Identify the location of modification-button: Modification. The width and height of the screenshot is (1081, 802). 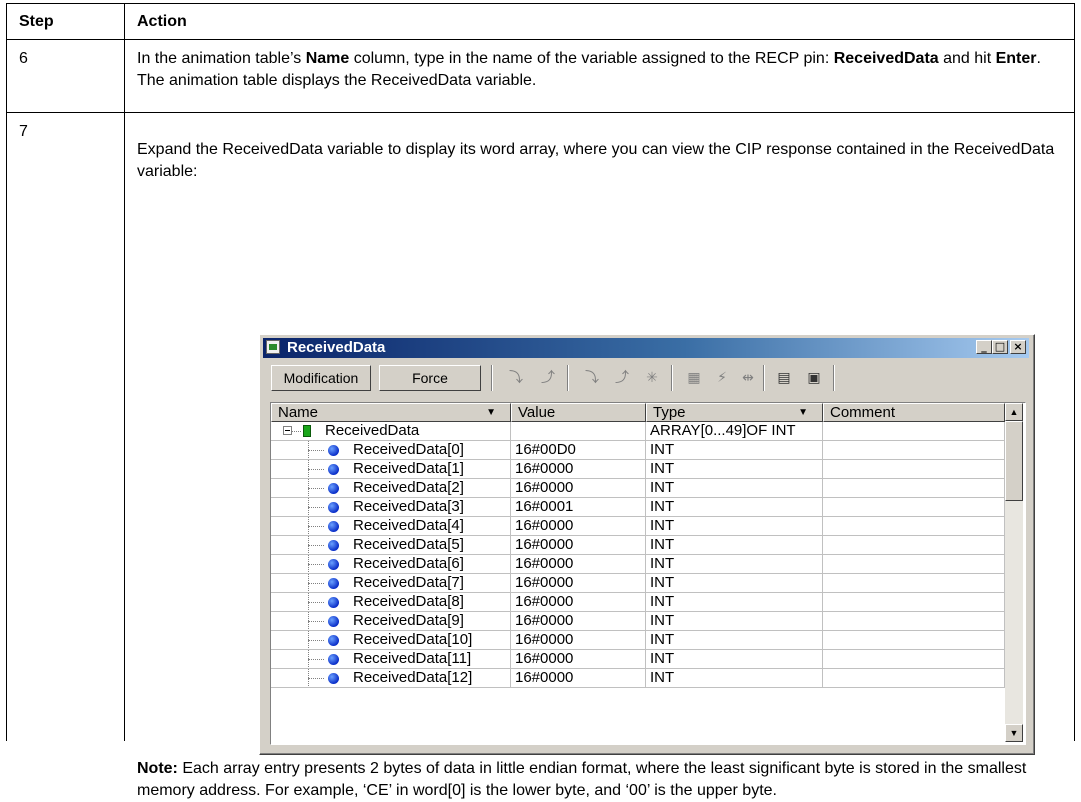
(321, 378).